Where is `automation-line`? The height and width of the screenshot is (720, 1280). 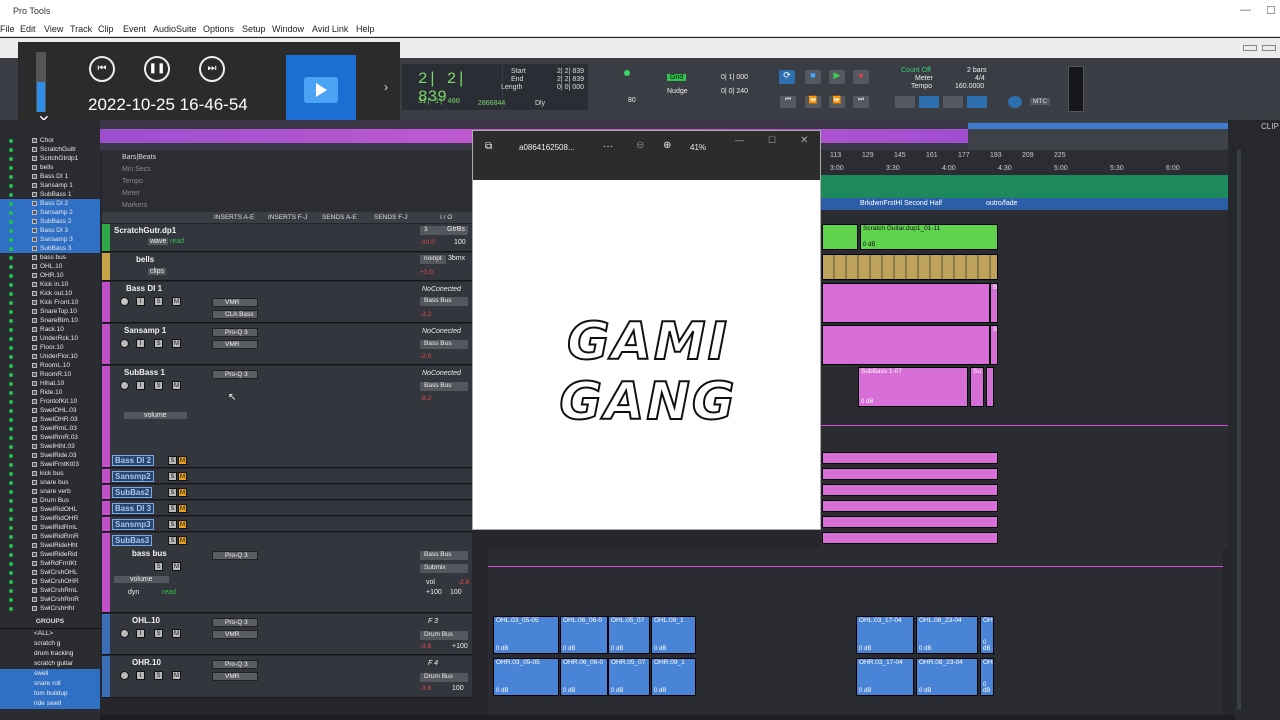
automation-line is located at coordinates (1024, 425).